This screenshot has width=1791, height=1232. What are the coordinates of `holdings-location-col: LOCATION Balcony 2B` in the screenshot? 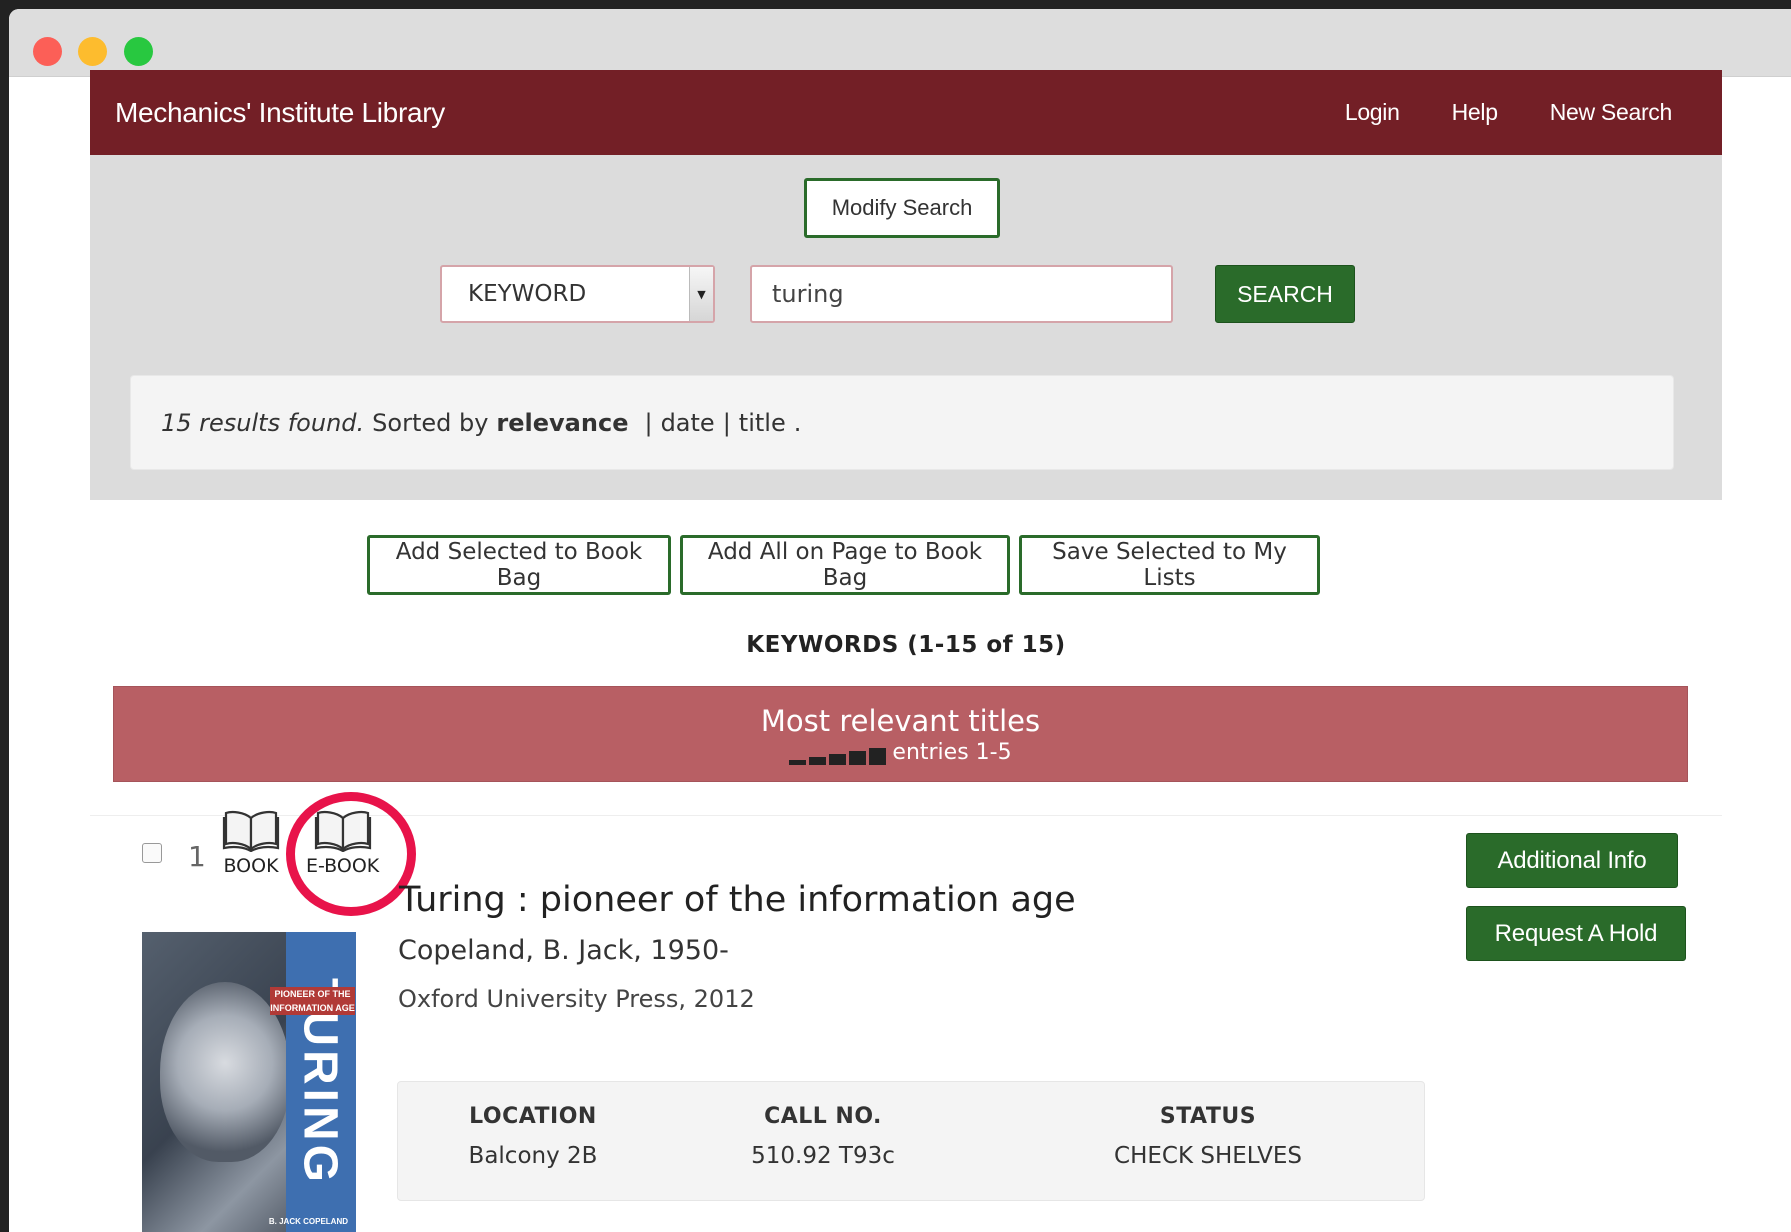 It's located at (533, 1136).